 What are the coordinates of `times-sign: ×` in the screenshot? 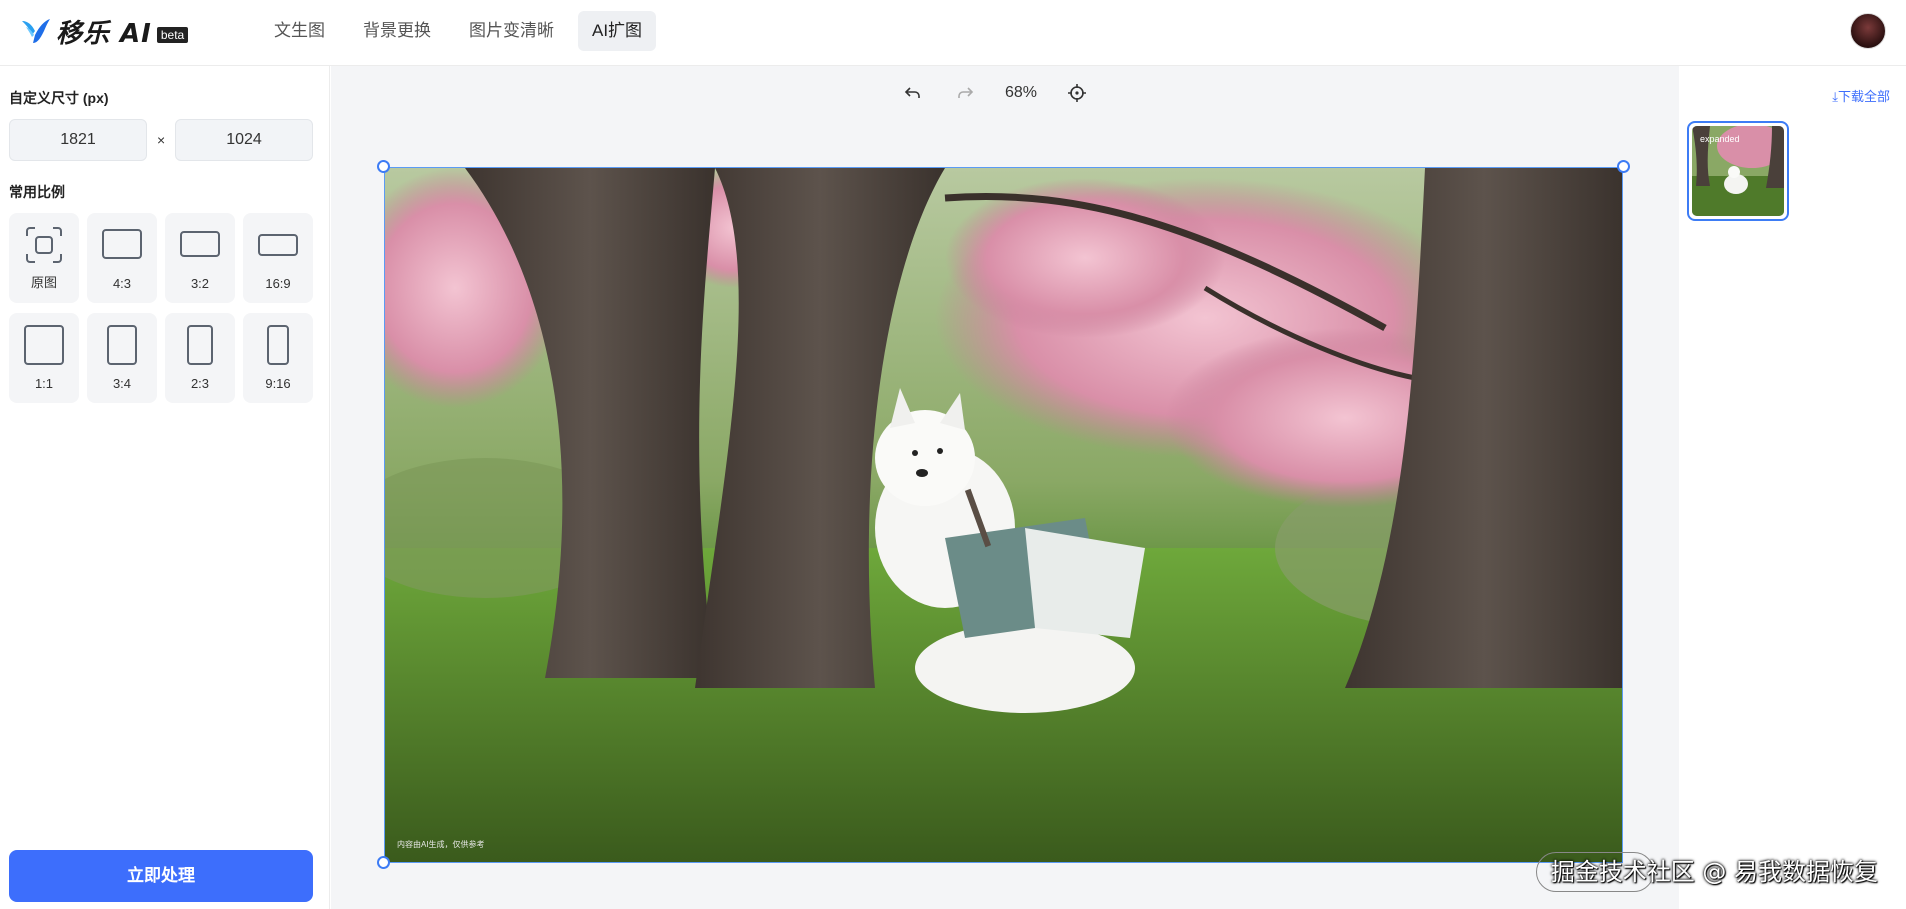 It's located at (161, 140).